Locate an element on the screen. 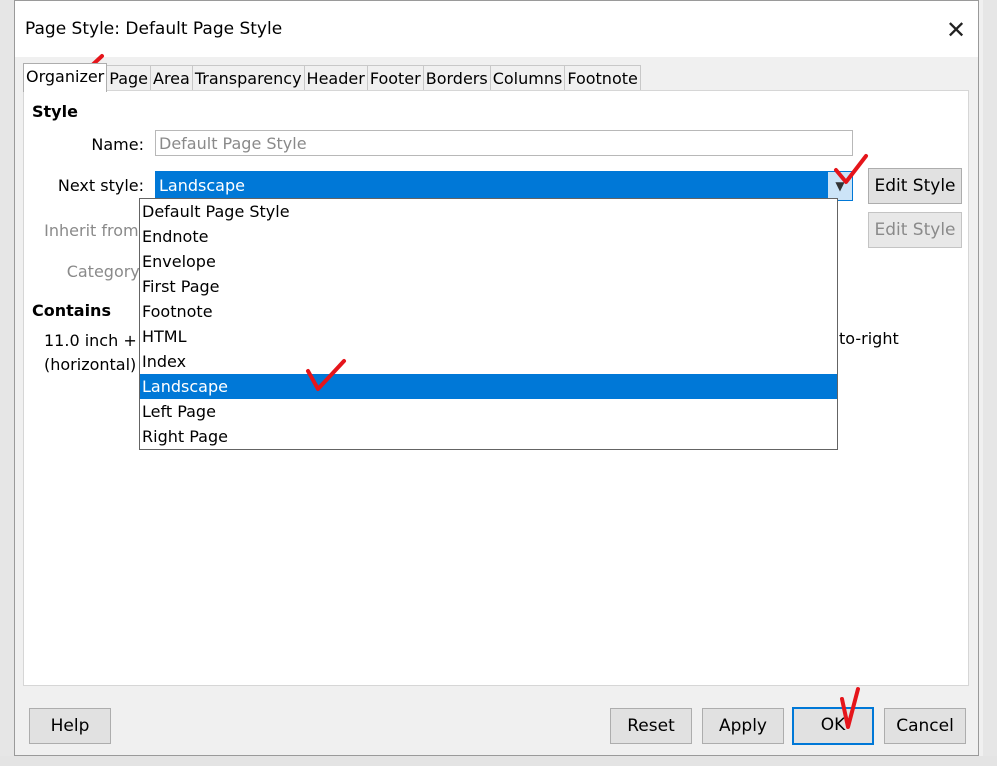 Image resolution: width=997 pixels, height=766 pixels. edit-style-button-disabled: Edit Style is located at coordinates (915, 230).